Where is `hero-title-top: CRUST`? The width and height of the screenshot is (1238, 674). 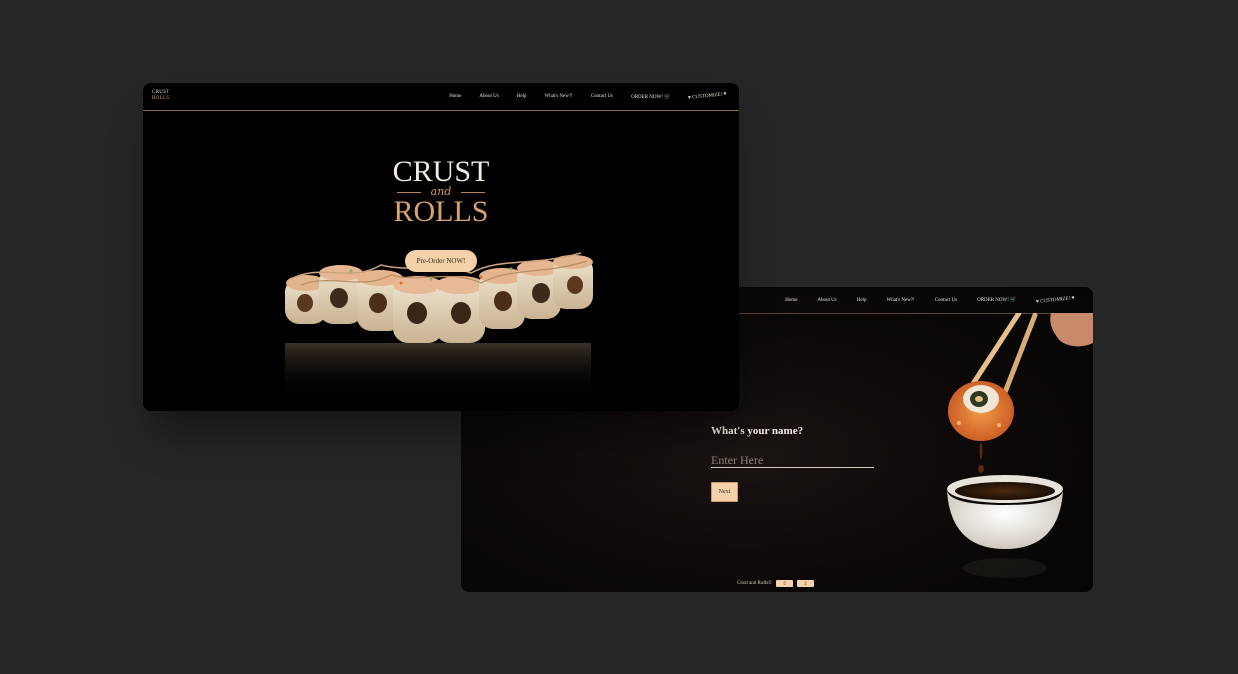
hero-title-top: CRUST is located at coordinates (441, 171).